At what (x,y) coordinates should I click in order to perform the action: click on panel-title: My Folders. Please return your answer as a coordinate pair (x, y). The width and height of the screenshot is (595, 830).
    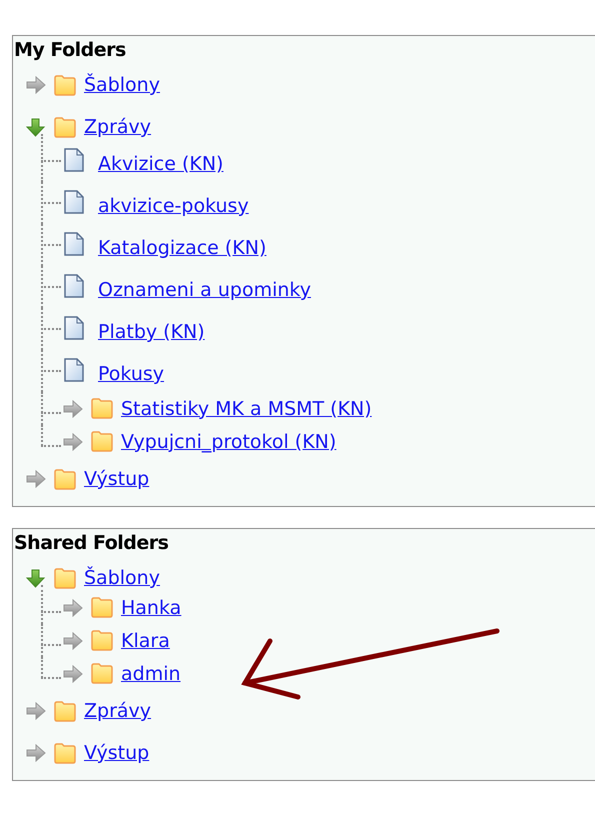
    Looking at the image, I should click on (70, 50).